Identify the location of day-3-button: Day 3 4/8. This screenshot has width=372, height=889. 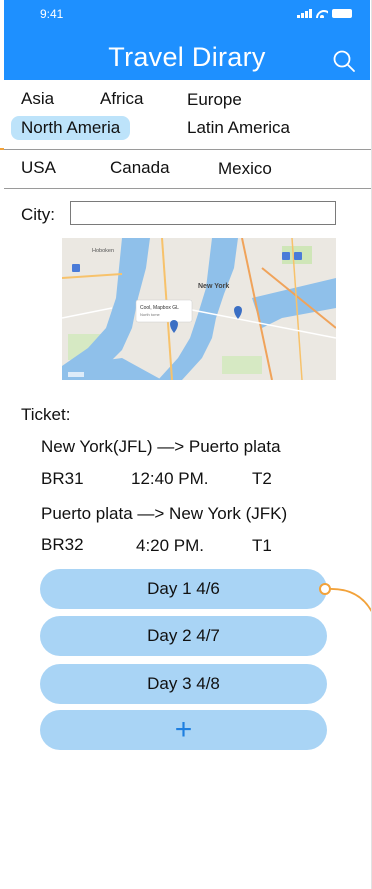
(183, 684).